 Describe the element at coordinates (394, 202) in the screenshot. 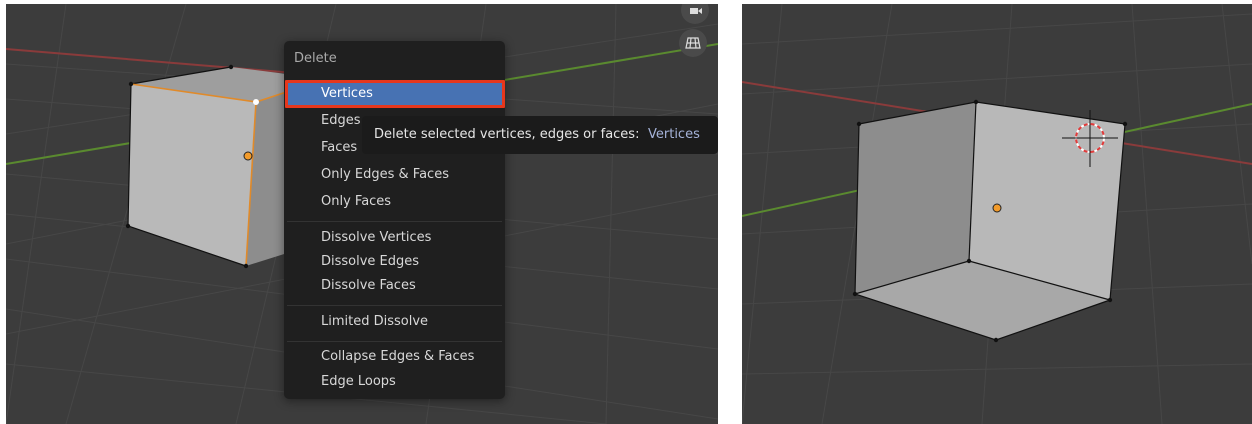

I see `menu-item-only-faces: Only Faces` at that location.